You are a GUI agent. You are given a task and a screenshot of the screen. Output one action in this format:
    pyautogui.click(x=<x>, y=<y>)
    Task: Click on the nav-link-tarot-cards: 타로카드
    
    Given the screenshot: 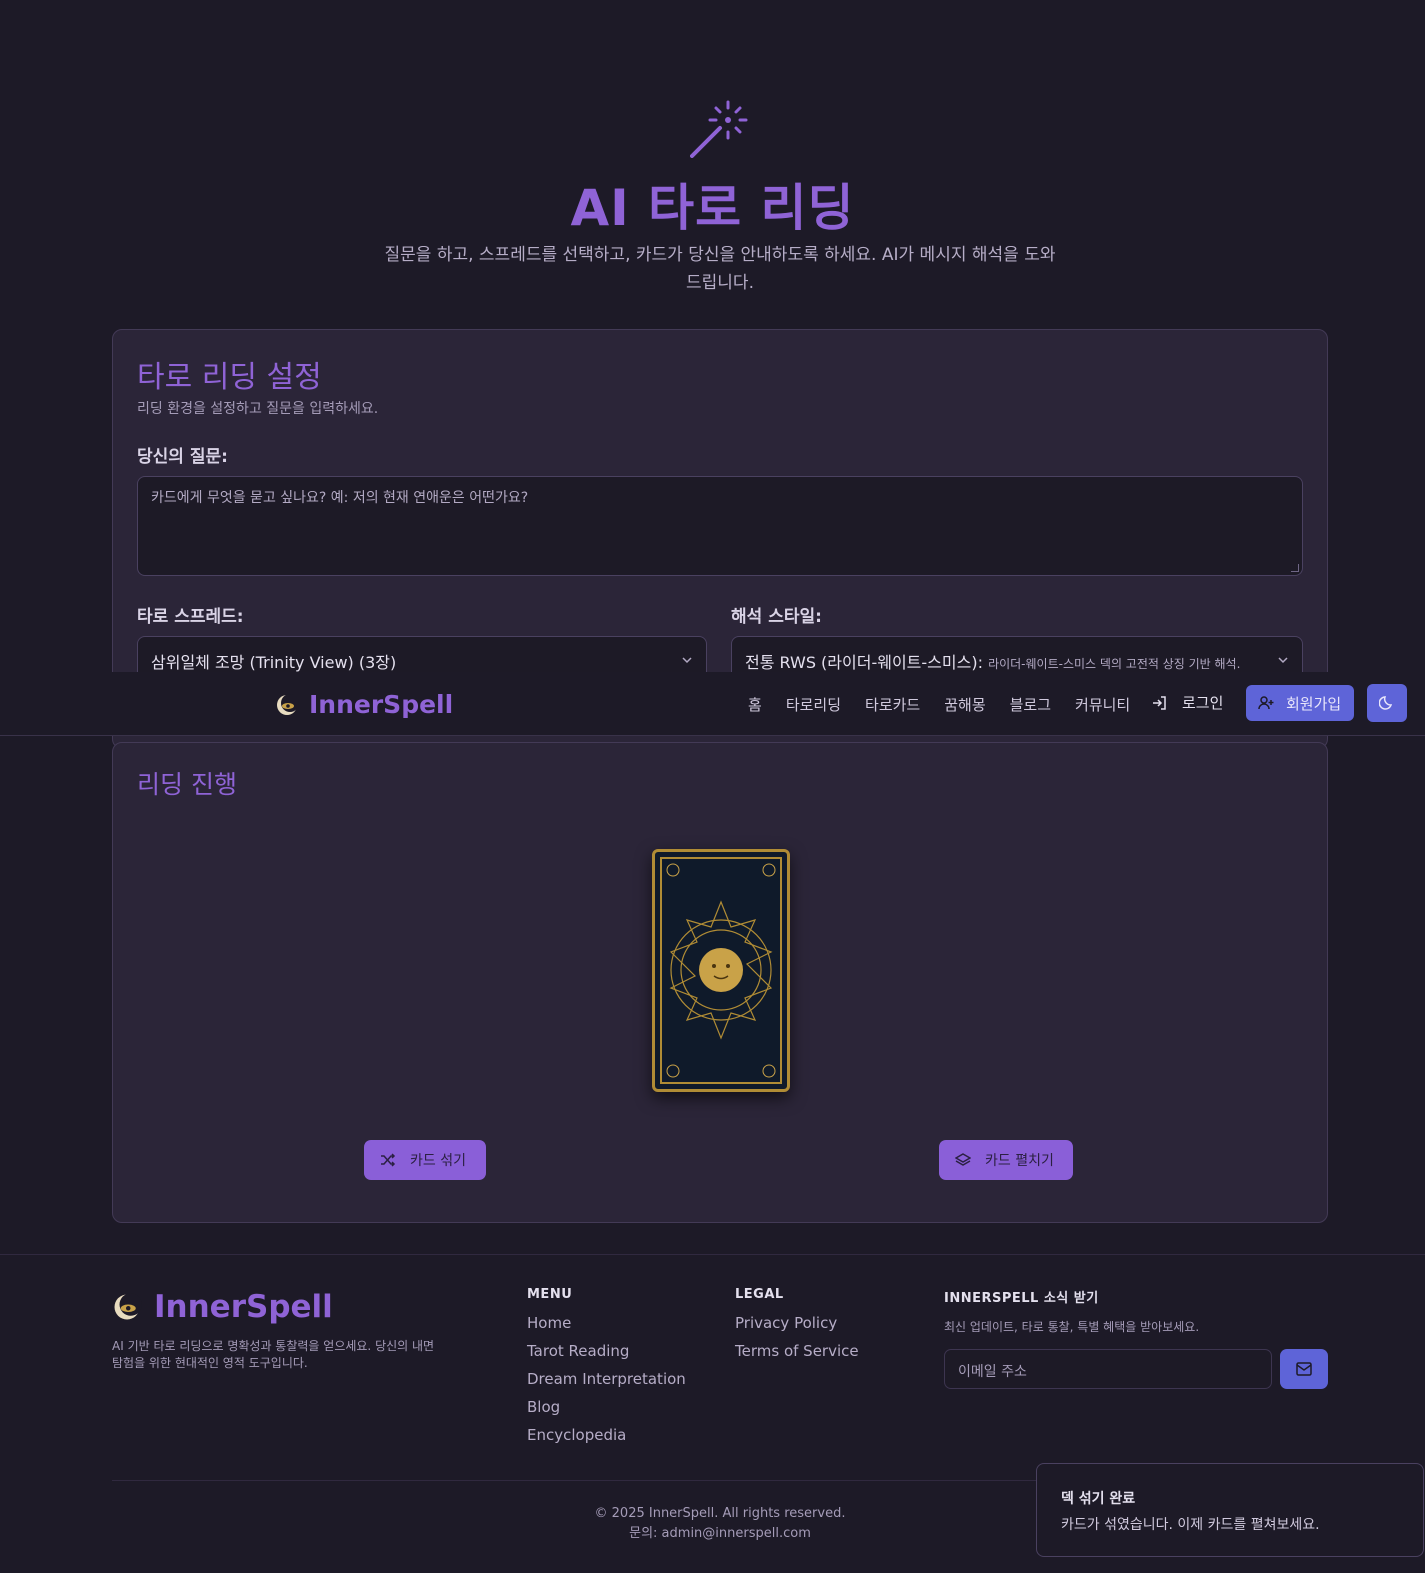 What is the action you would take?
    pyautogui.click(x=892, y=704)
    